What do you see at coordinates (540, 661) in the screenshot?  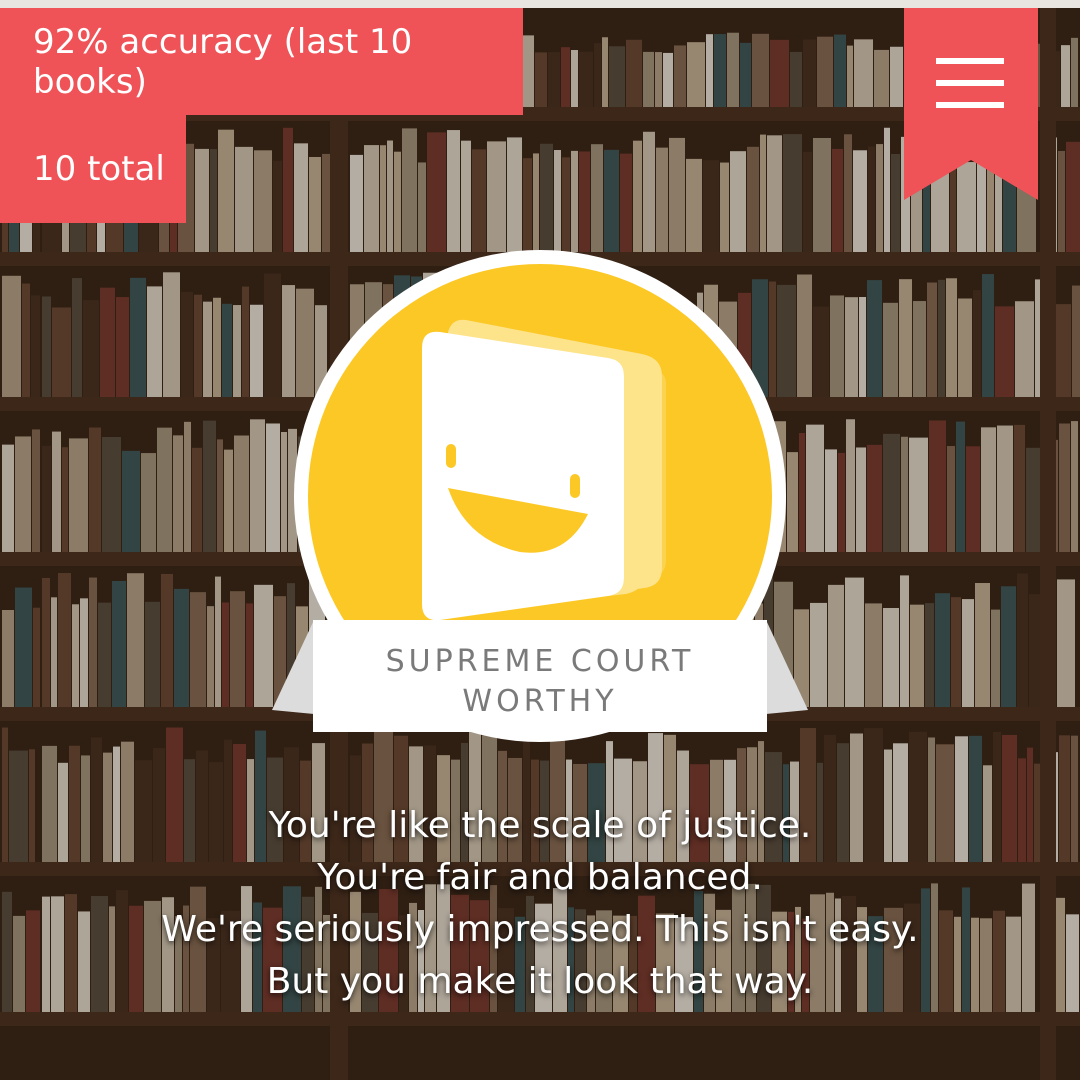 I see `badge-title-line1: SUPREME COURT` at bounding box center [540, 661].